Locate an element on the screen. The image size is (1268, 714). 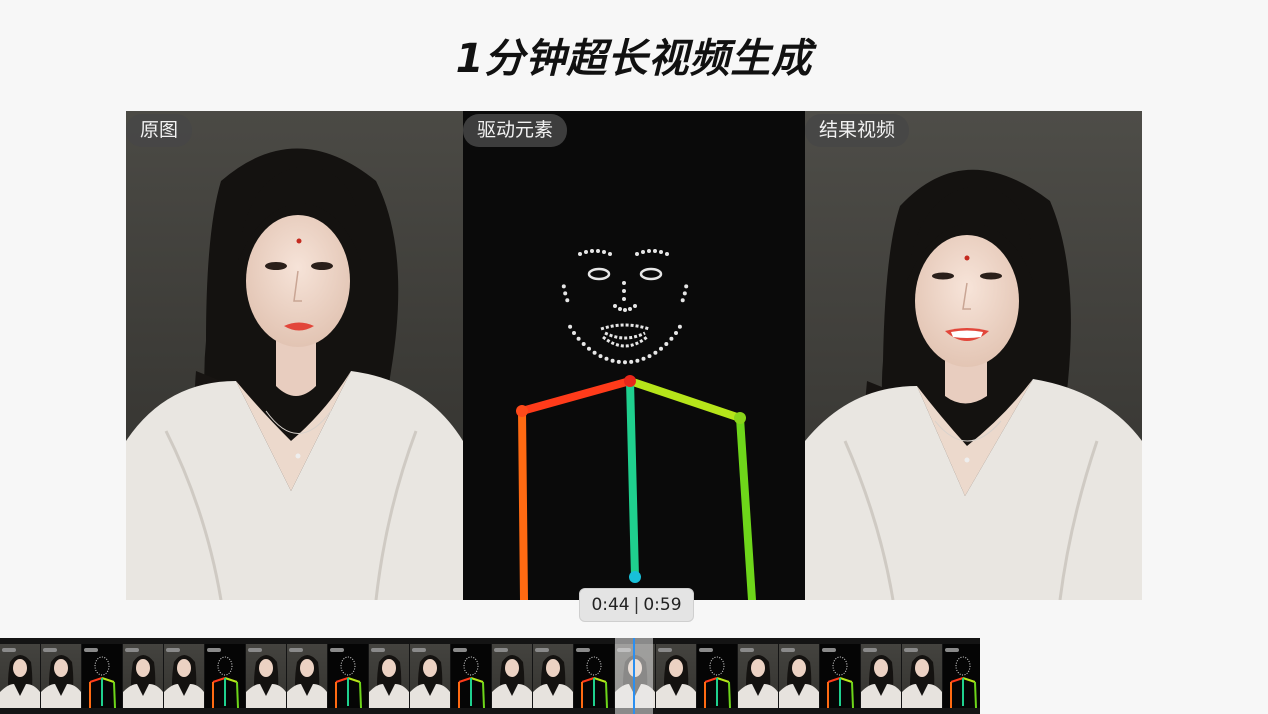
result-video-label: 结果视频 is located at coordinates (857, 130).